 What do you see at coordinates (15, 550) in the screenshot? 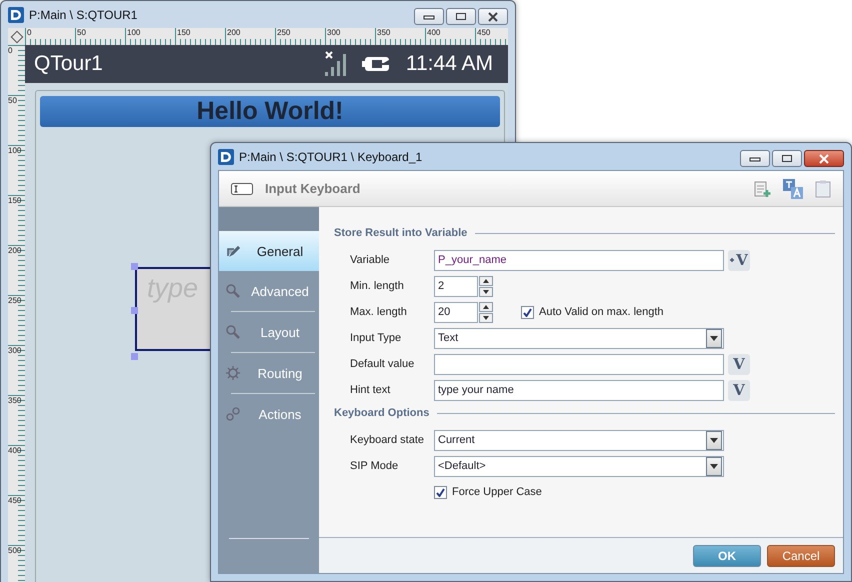
I see `ruler-label: 500` at bounding box center [15, 550].